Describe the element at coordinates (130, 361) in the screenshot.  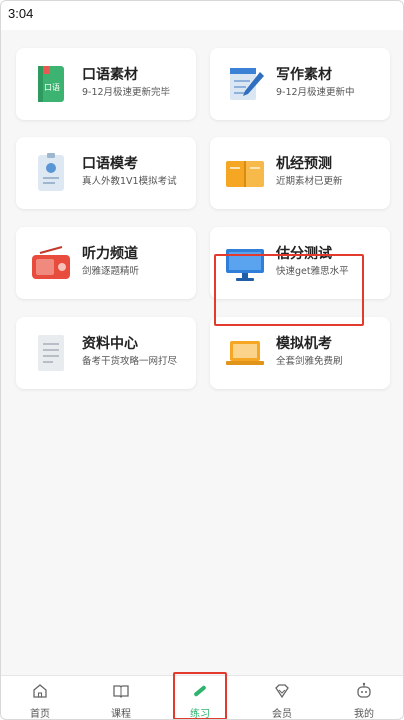
I see `card-subtitle: 备考干货攻略一网打尽` at that location.